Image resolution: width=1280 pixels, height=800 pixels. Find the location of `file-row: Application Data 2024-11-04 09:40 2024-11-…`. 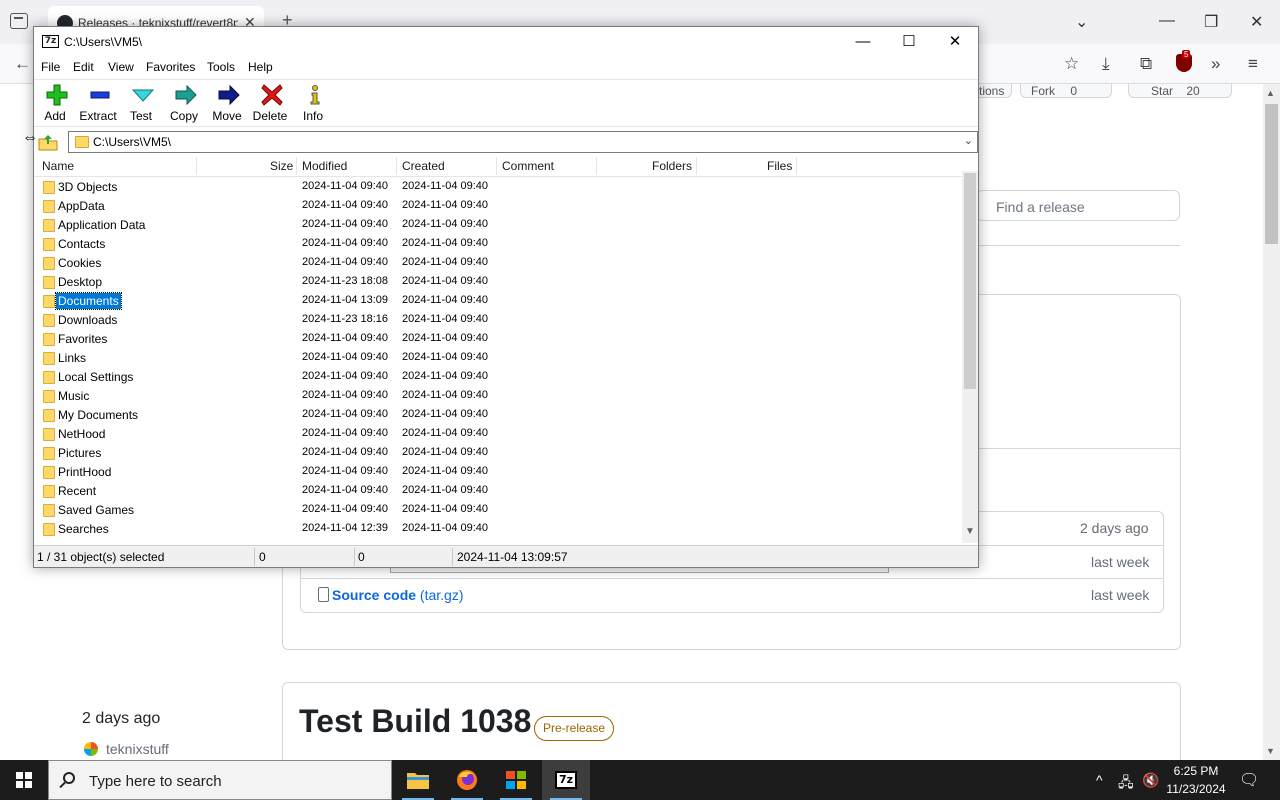

file-row: Application Data 2024-11-04 09:40 2024-11-… is located at coordinates (498, 225).